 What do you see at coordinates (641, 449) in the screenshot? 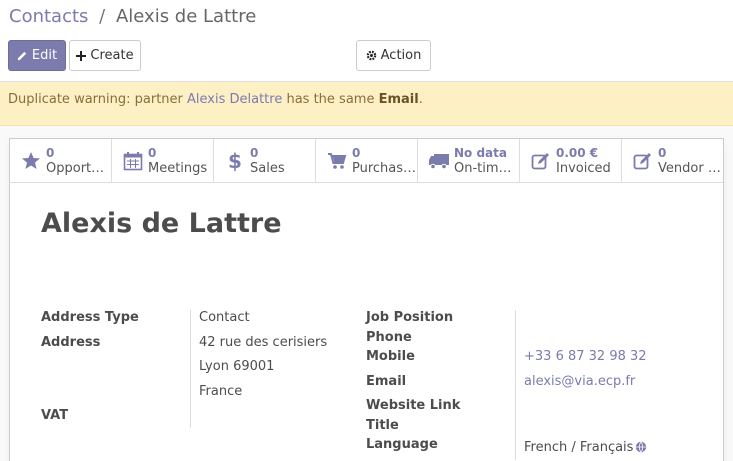
I see `globe-icon` at bounding box center [641, 449].